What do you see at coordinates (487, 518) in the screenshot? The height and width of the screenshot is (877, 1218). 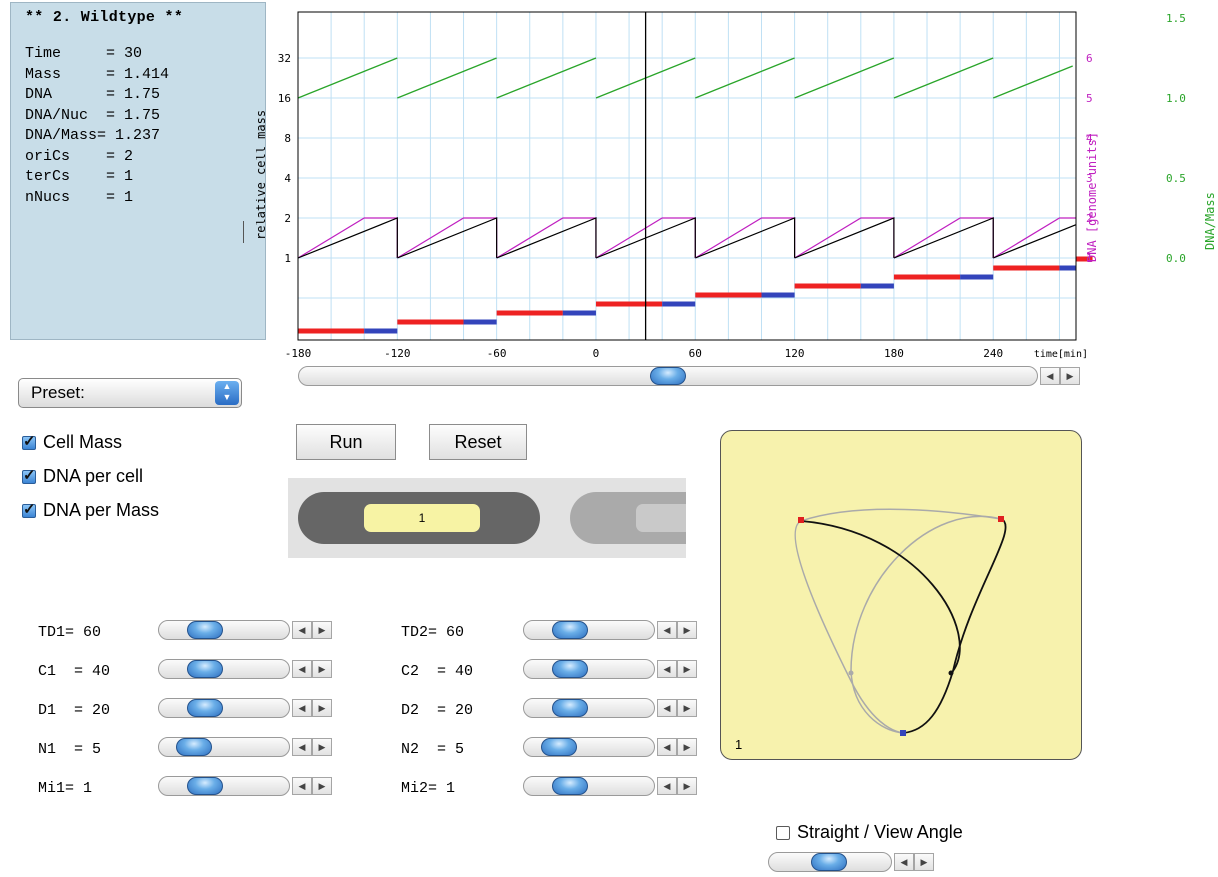 I see `cell-view: 1` at bounding box center [487, 518].